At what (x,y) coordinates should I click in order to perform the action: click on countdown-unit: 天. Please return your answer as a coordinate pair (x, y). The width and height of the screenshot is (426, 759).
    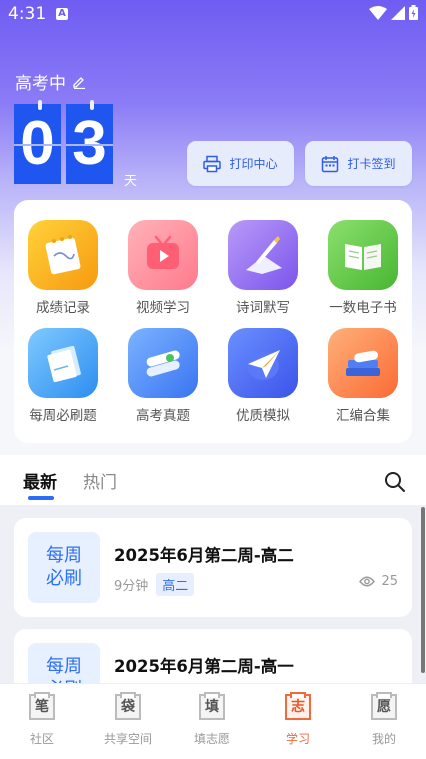
    Looking at the image, I should click on (131, 181).